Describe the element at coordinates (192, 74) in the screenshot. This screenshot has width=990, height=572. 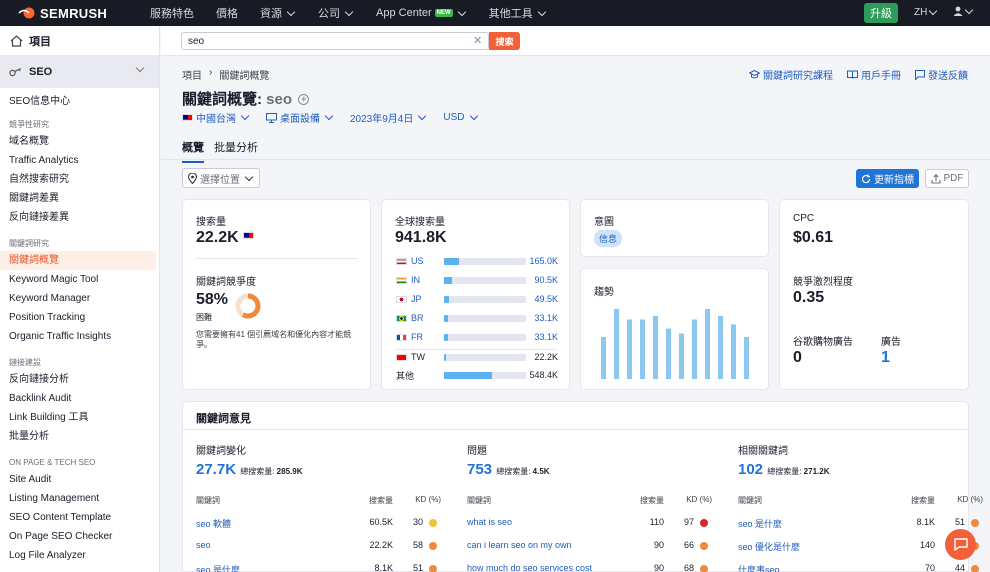
I see `breadcrumb-projects: 項目` at that location.